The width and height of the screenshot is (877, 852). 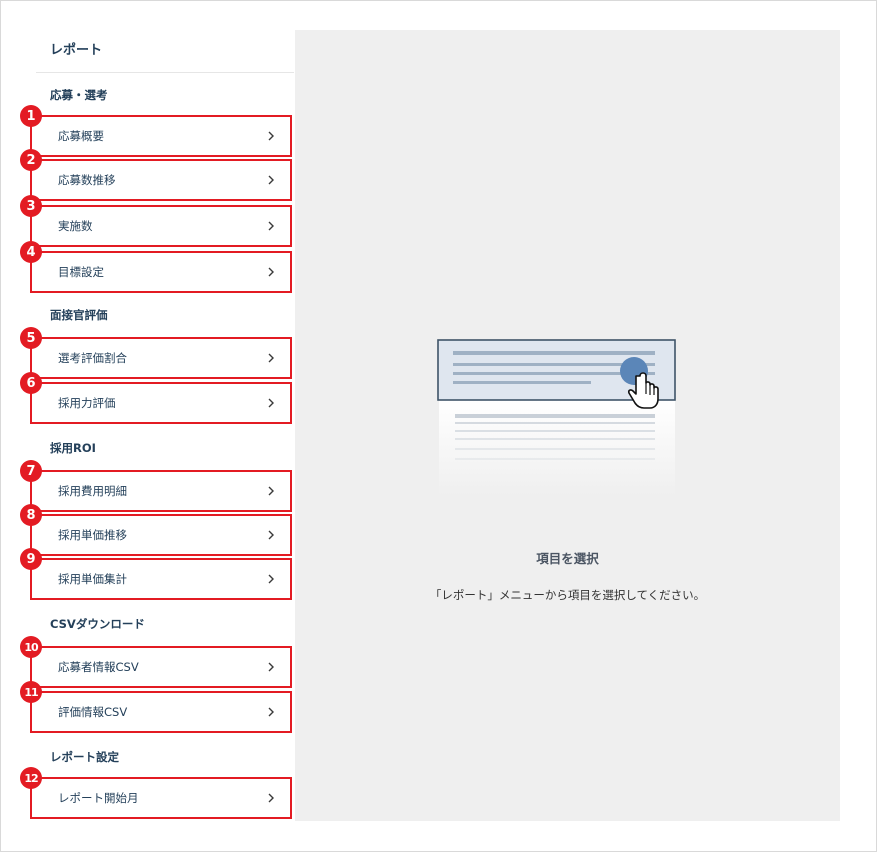 I want to click on menu-item-report-start-month: レポート開始月, so click(x=161, y=798).